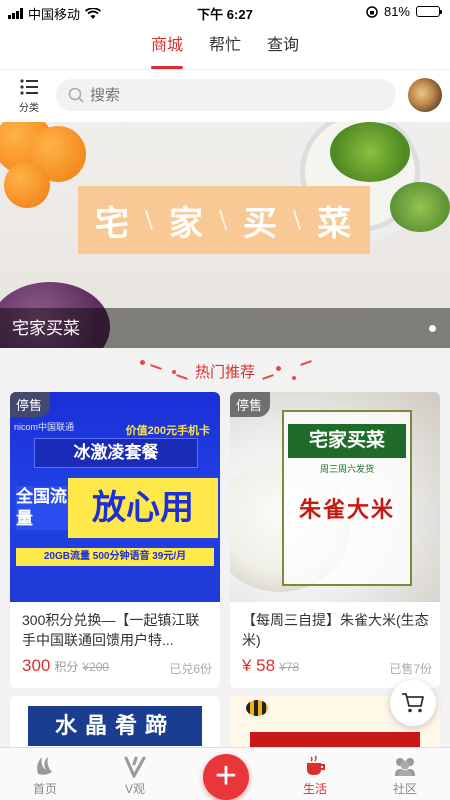  I want to click on product-price: 300, so click(36, 665).